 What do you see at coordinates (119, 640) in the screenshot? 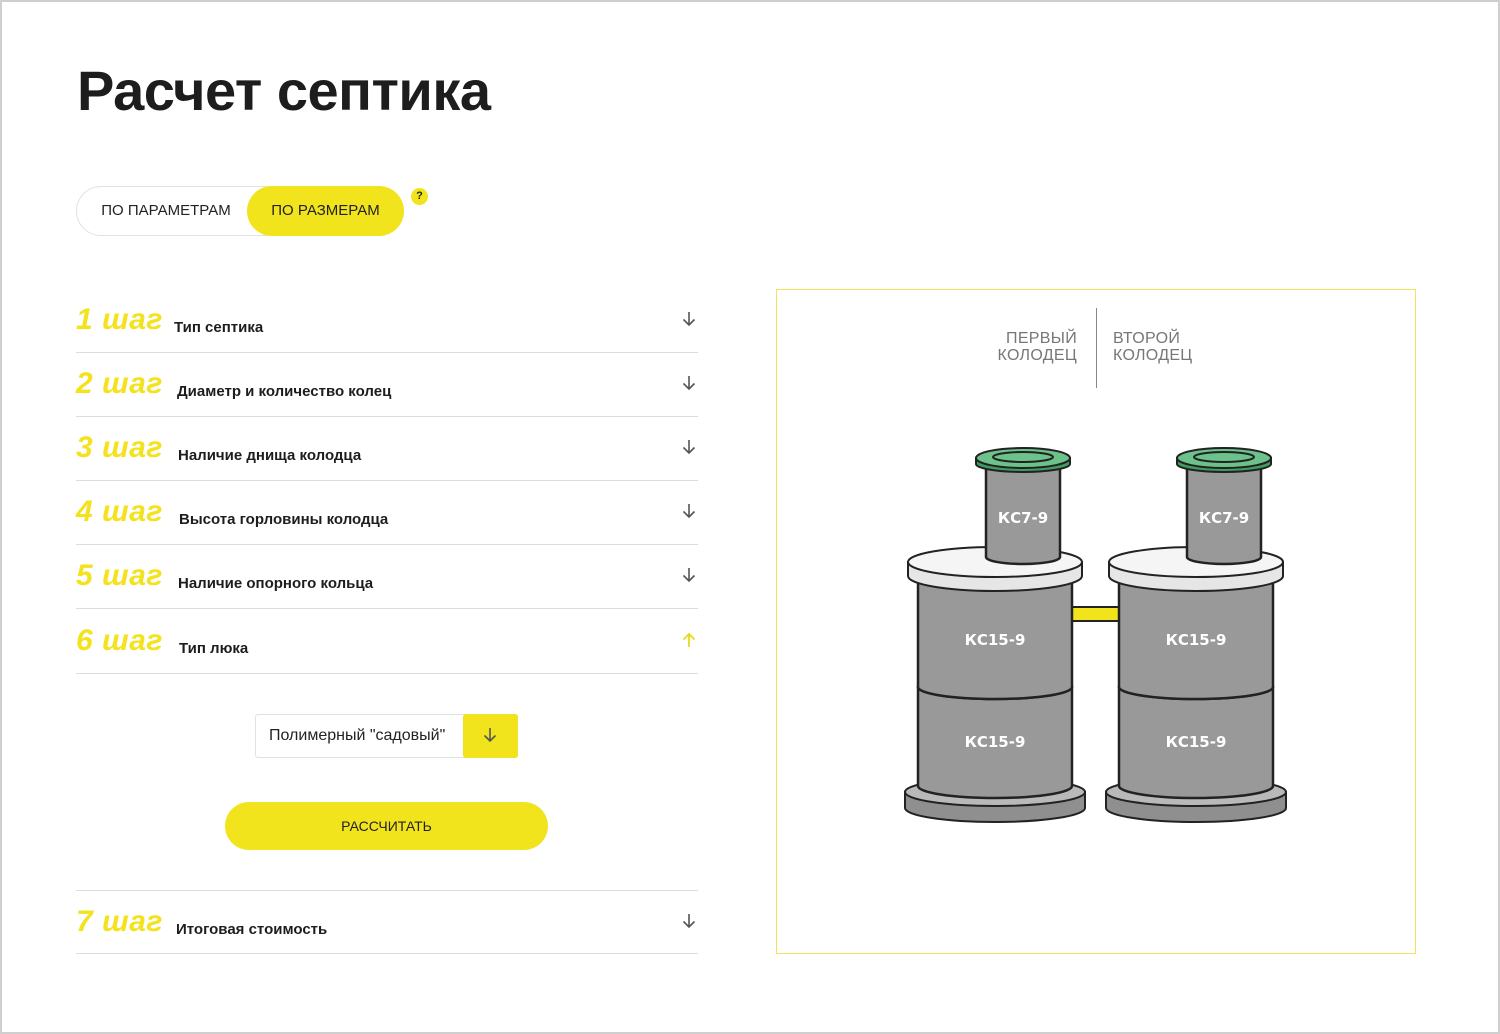
I see `step-number: 6 шаг` at bounding box center [119, 640].